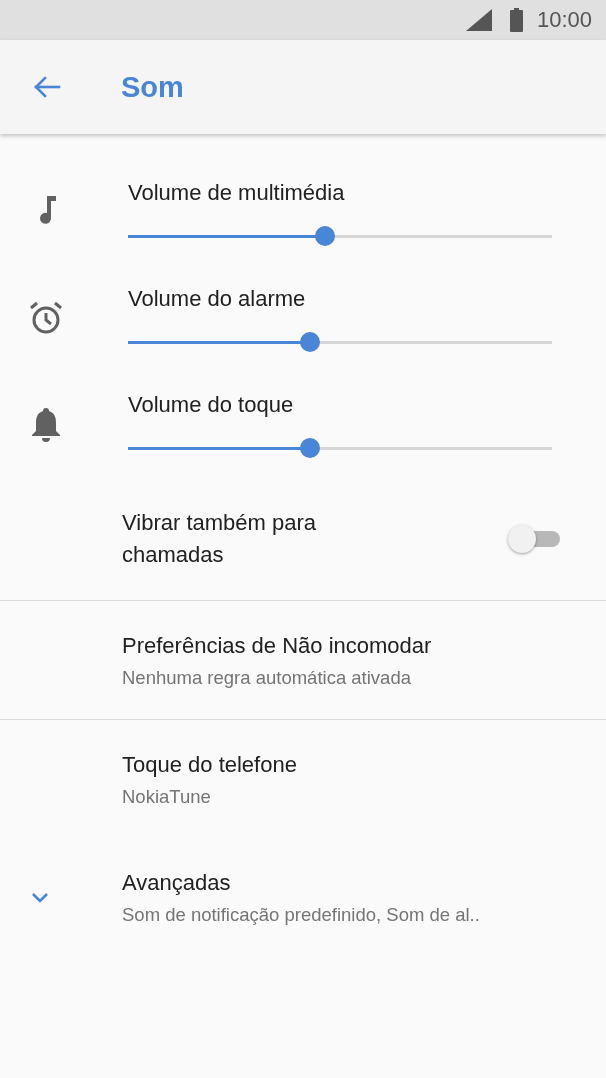 Image resolution: width=606 pixels, height=1078 pixels. Describe the element at coordinates (564, 20) in the screenshot. I see `clock-time: 10:00` at that location.